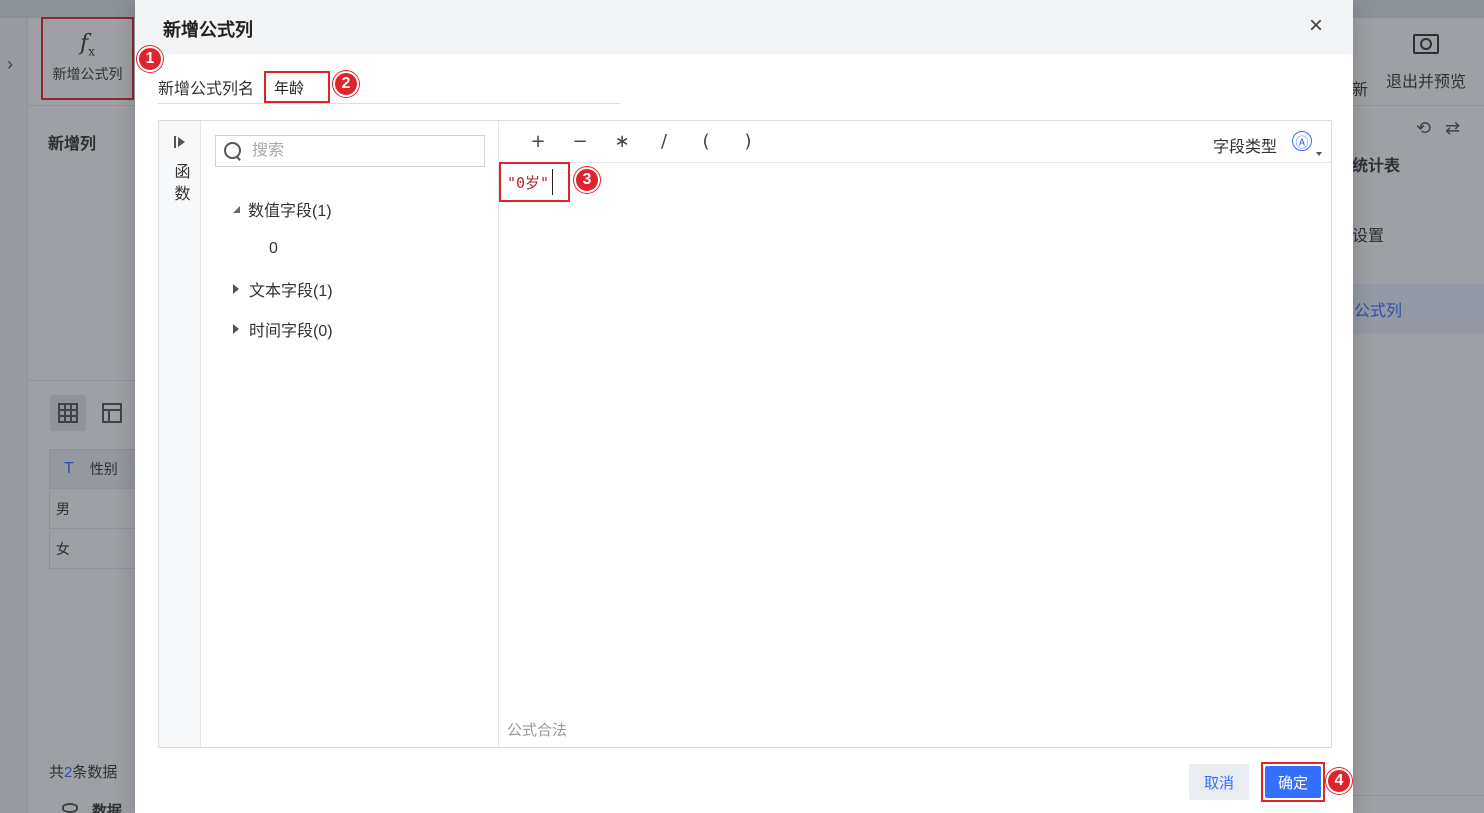 The height and width of the screenshot is (813, 1484). What do you see at coordinates (150, 59) in the screenshot?
I see `annotation-badge-1: 1` at bounding box center [150, 59].